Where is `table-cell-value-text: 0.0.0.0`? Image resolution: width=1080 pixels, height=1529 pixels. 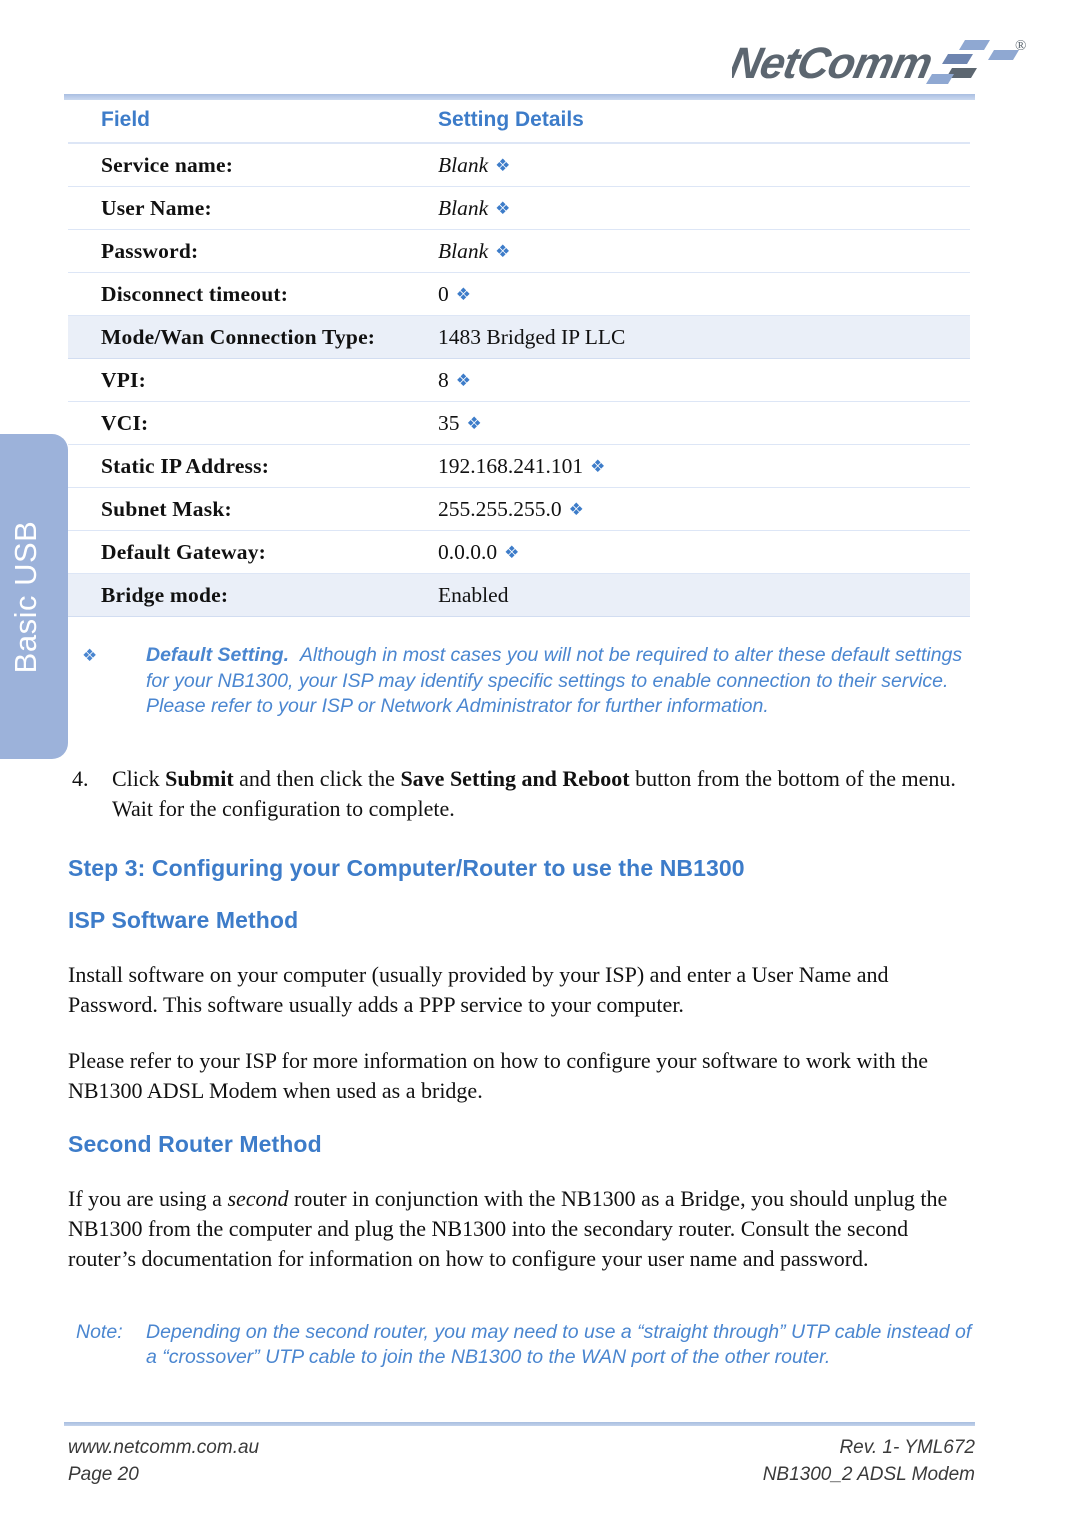
table-cell-value-text: 0.0.0.0 is located at coordinates (468, 551).